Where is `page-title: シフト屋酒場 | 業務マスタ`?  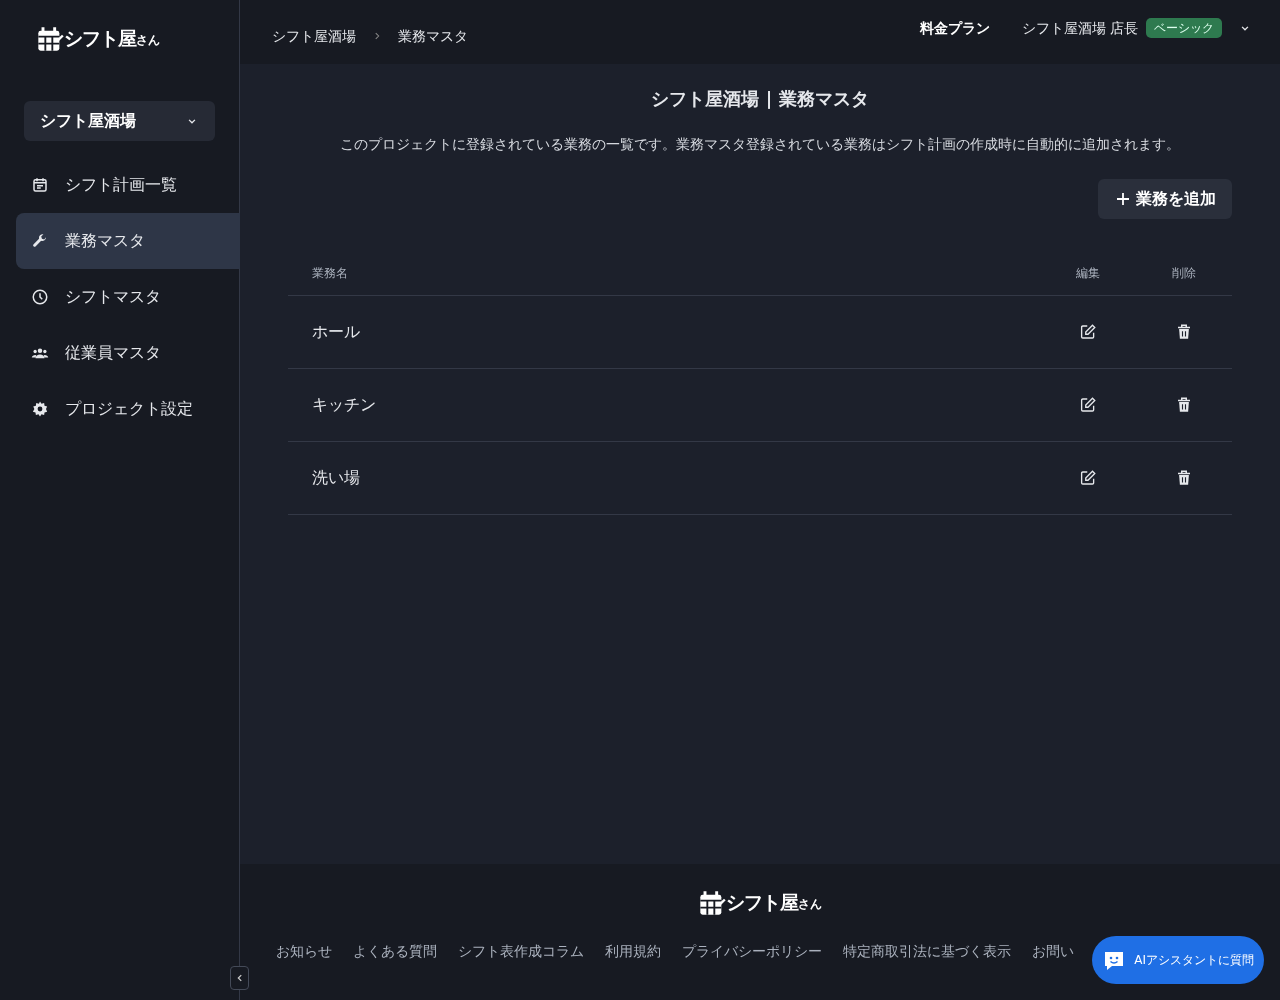
page-title: シフト屋酒場 | 業務マスタ is located at coordinates (760, 99).